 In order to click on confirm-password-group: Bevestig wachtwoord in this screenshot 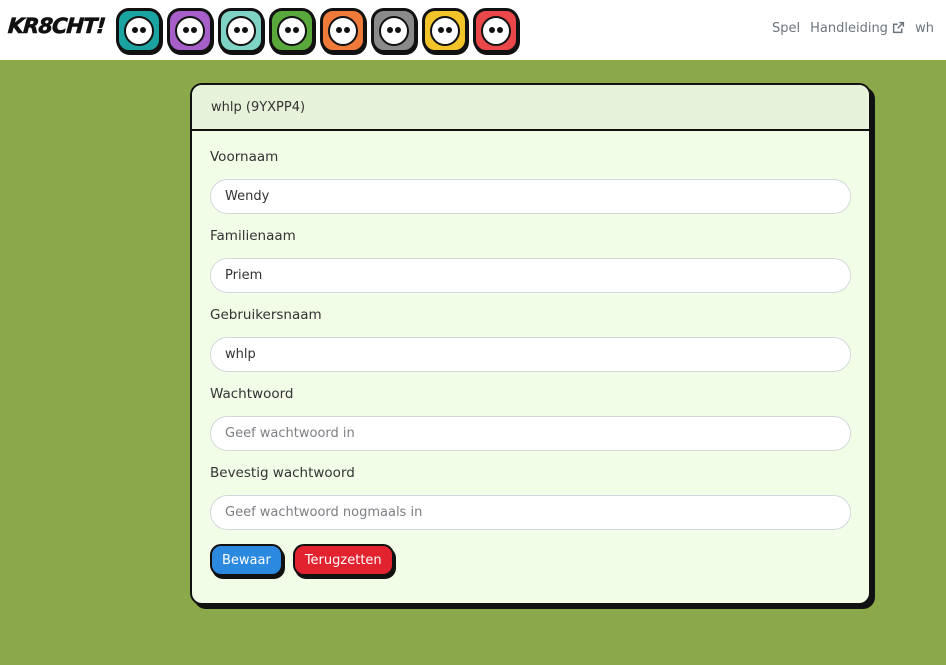, I will do `click(530, 497)`.